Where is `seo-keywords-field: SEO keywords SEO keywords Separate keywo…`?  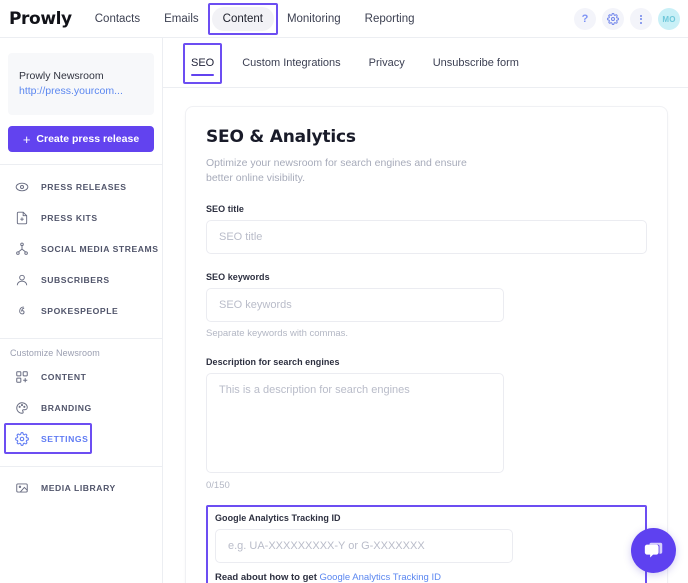 seo-keywords-field: SEO keywords SEO keywords Separate keywo… is located at coordinates (426, 305).